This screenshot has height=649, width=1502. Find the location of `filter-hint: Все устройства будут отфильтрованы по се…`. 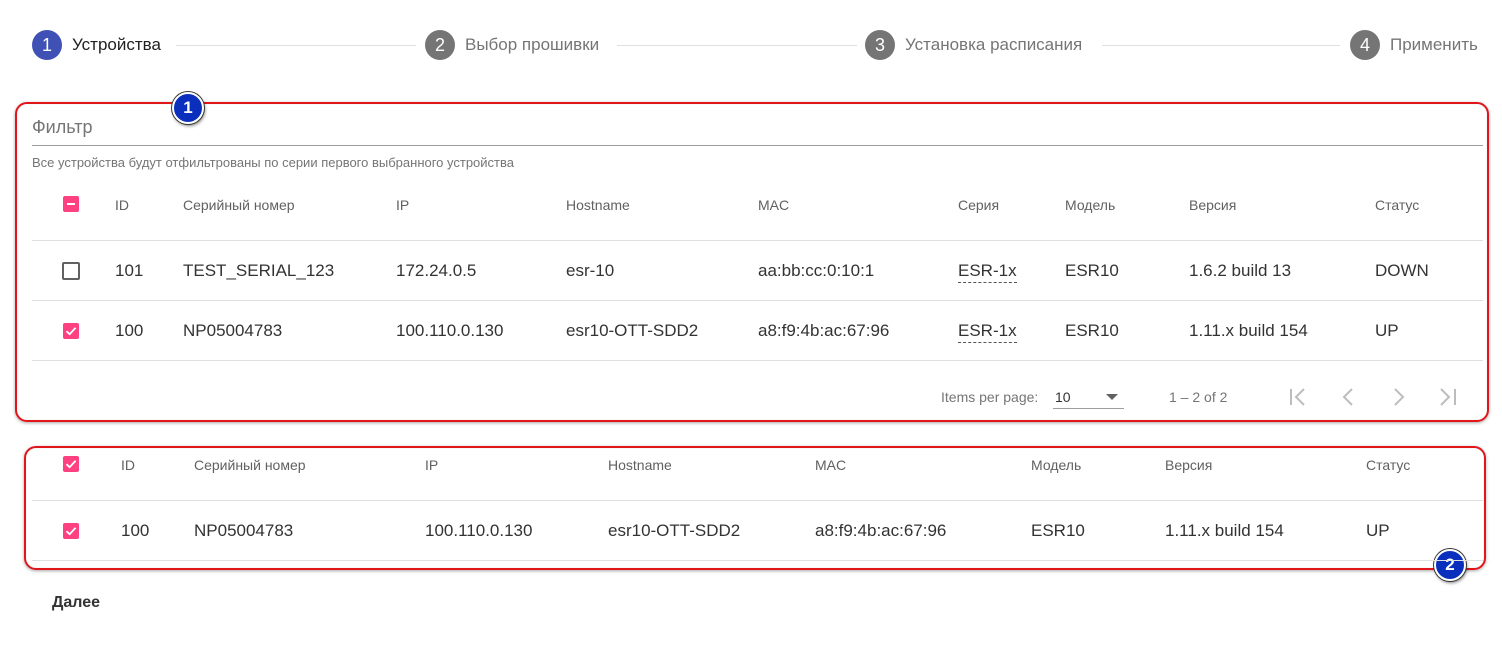

filter-hint: Все устройства будут отфильтрованы по се… is located at coordinates (273, 162).